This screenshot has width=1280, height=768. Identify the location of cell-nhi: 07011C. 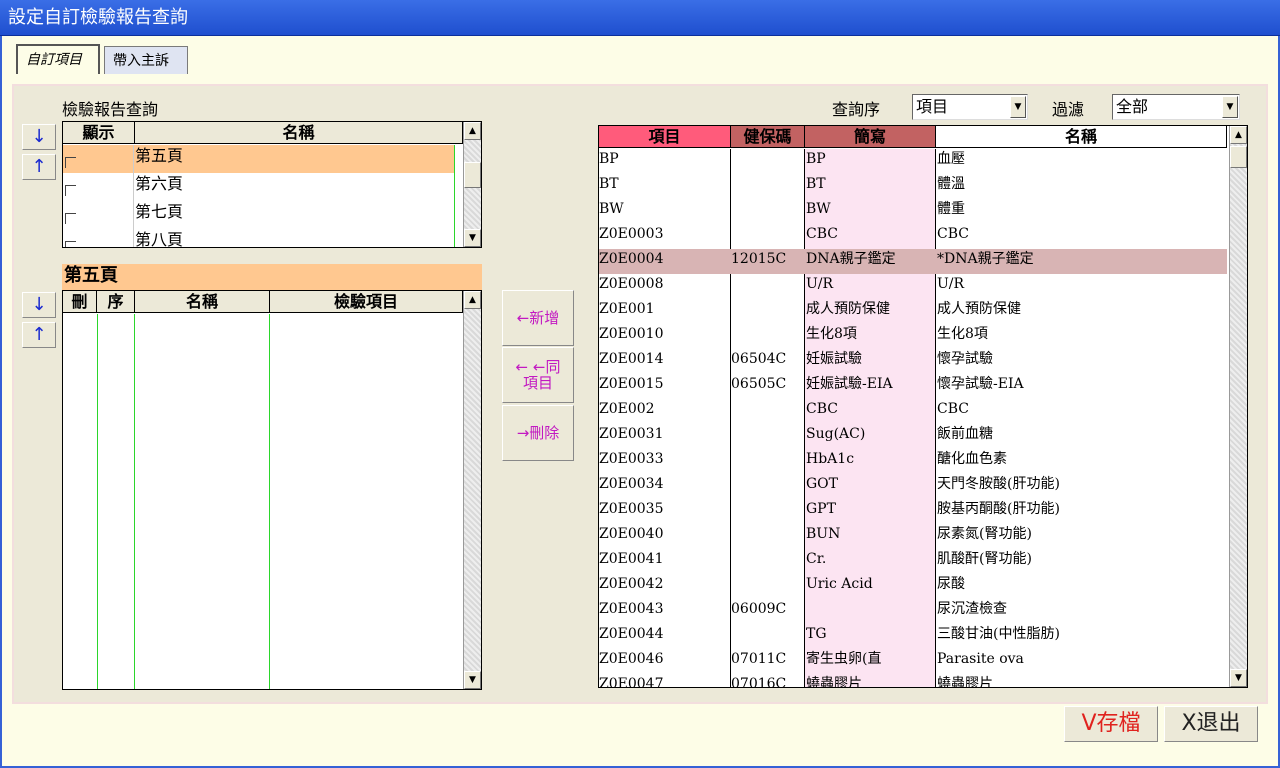
(759, 659).